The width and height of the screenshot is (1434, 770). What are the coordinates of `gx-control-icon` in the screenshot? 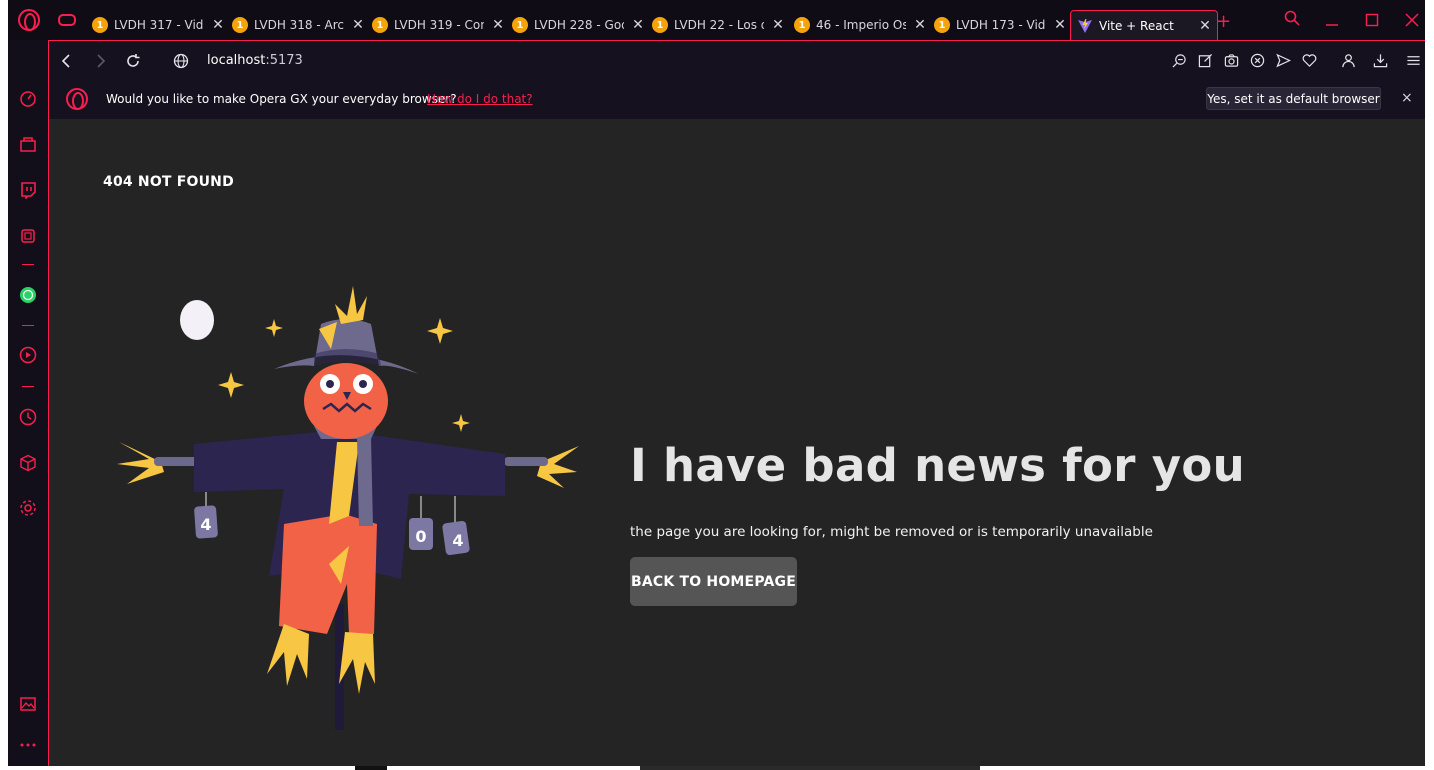 It's located at (67, 20).